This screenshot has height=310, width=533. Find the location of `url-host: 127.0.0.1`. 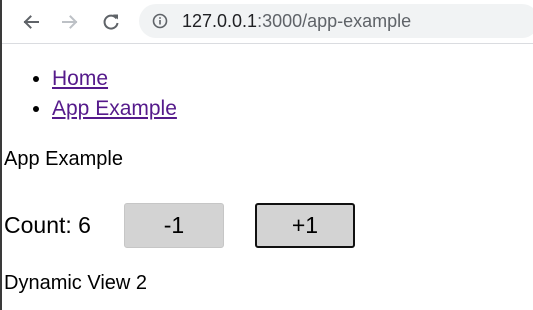

url-host: 127.0.0.1 is located at coordinates (220, 21).